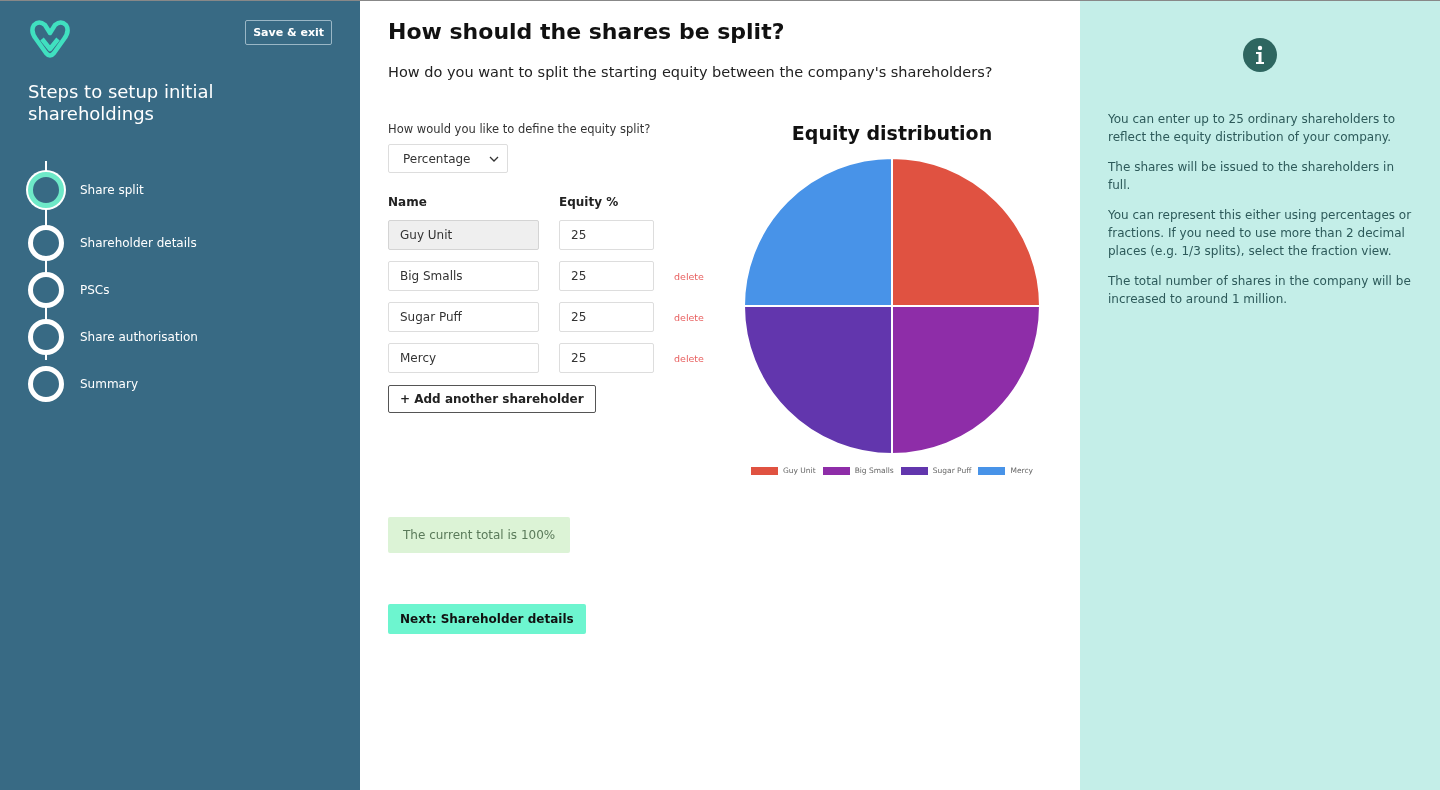 The width and height of the screenshot is (1440, 790). Describe the element at coordinates (139, 336) in the screenshot. I see `step-label: Share authorisation` at that location.